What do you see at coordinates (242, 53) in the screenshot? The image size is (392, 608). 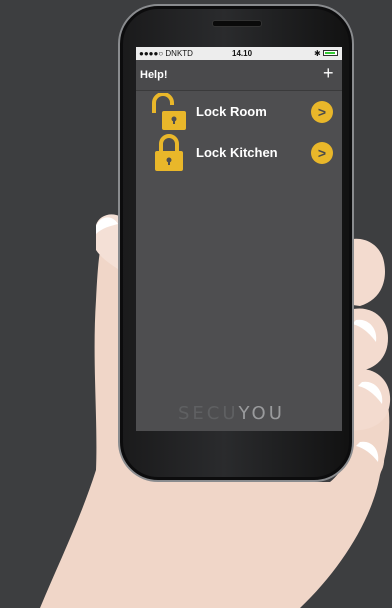 I see `clock: 14.10` at bounding box center [242, 53].